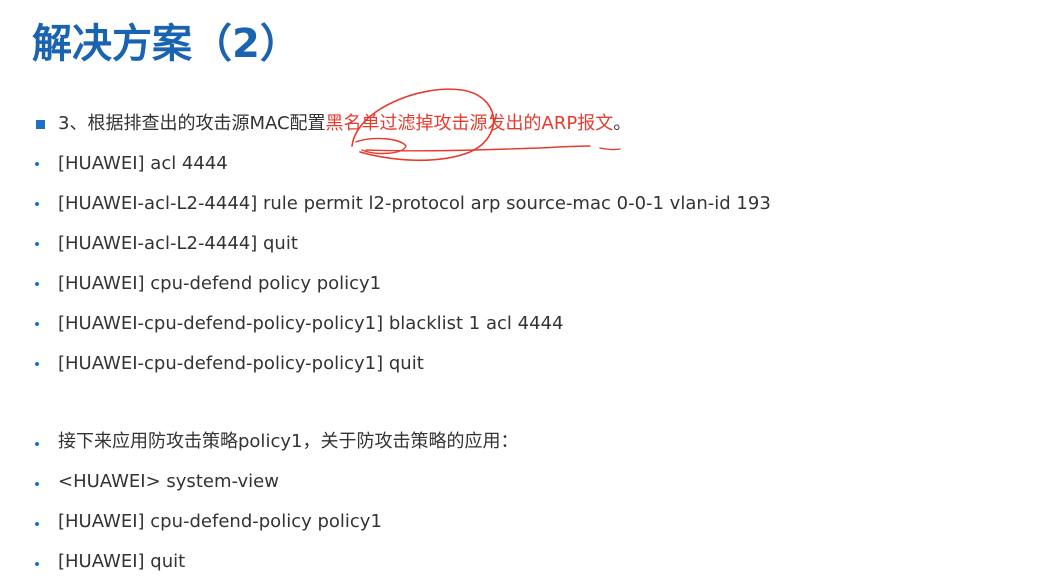 Image resolution: width=1042 pixels, height=583 pixels. Describe the element at coordinates (168, 481) in the screenshot. I see `command-line: <HUAWEI> system-view` at that location.